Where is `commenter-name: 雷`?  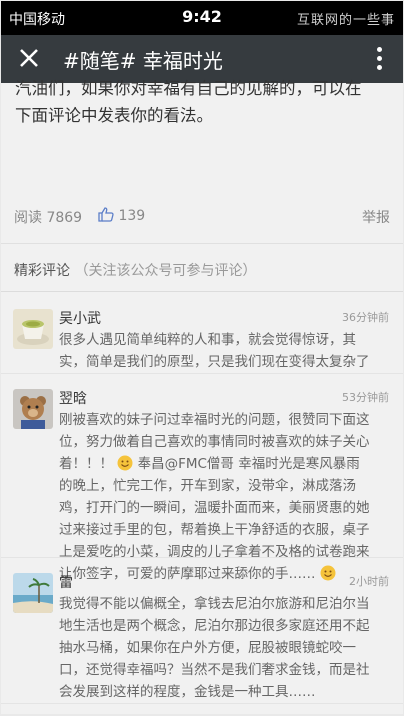
commenter-name: 雷 is located at coordinates (66, 582).